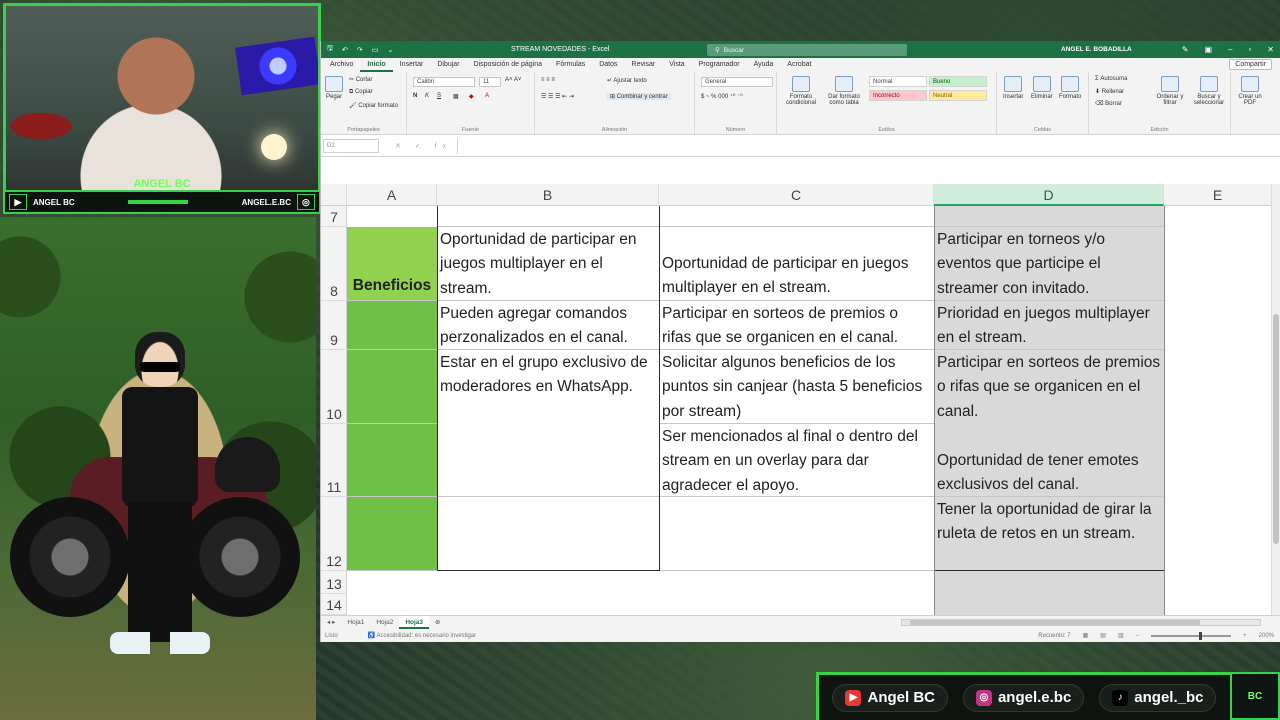  Describe the element at coordinates (1049, 604) in the screenshot. I see `cell-d14` at that location.